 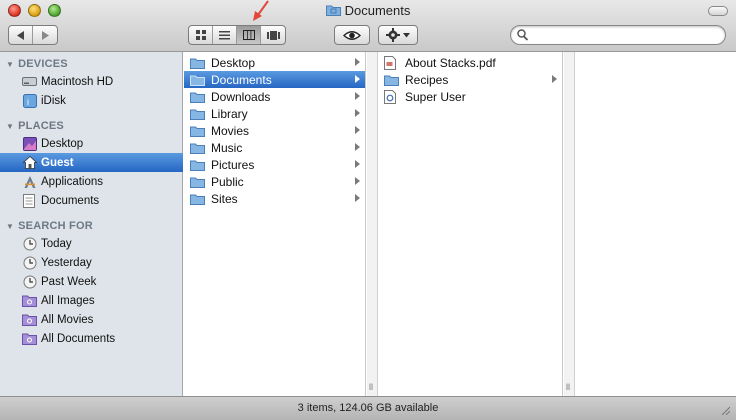 What do you see at coordinates (29, 200) in the screenshot?
I see `documents-icon` at bounding box center [29, 200].